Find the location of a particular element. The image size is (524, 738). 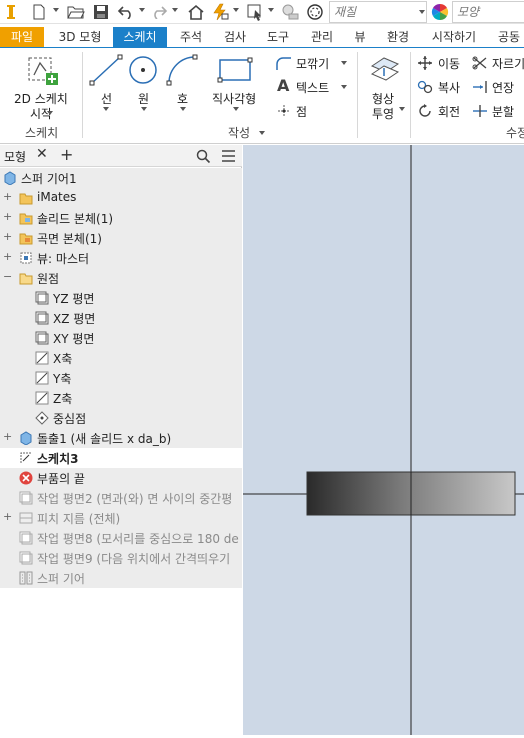

circle-tool-icon is located at coordinates (143, 70).